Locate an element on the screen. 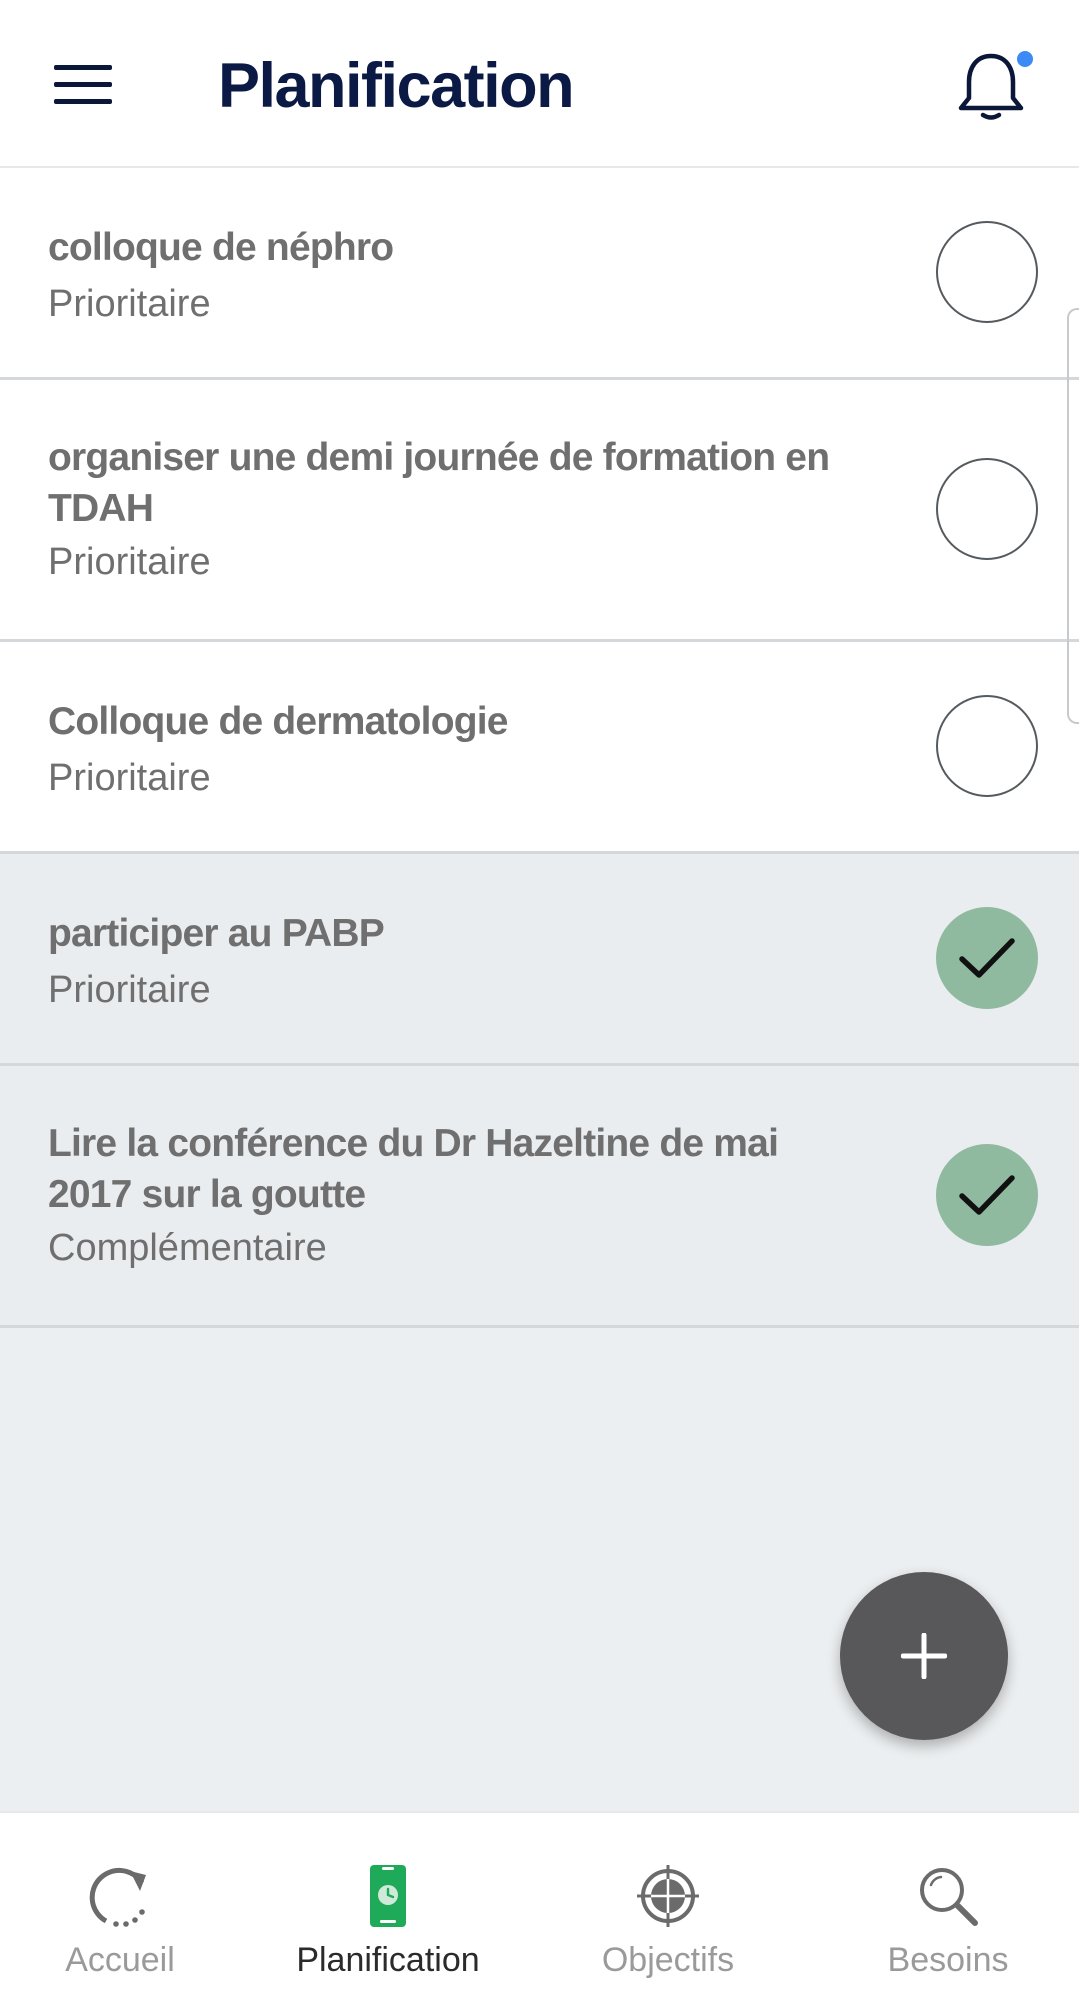  tab-accueil: Accueil is located at coordinates (120, 1909).